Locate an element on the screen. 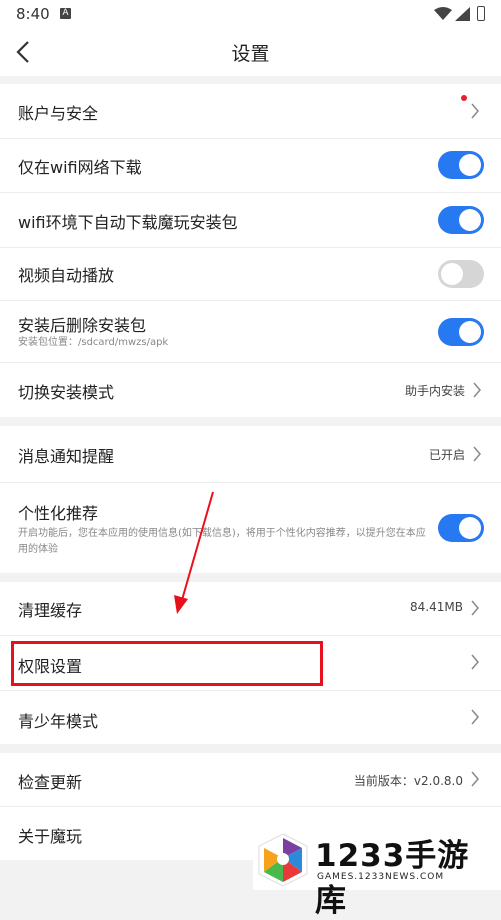 Image resolution: width=501 pixels, height=920 pixels. watermark: 1233手游库 GAMES.1233NEWS.COM is located at coordinates (377, 874).